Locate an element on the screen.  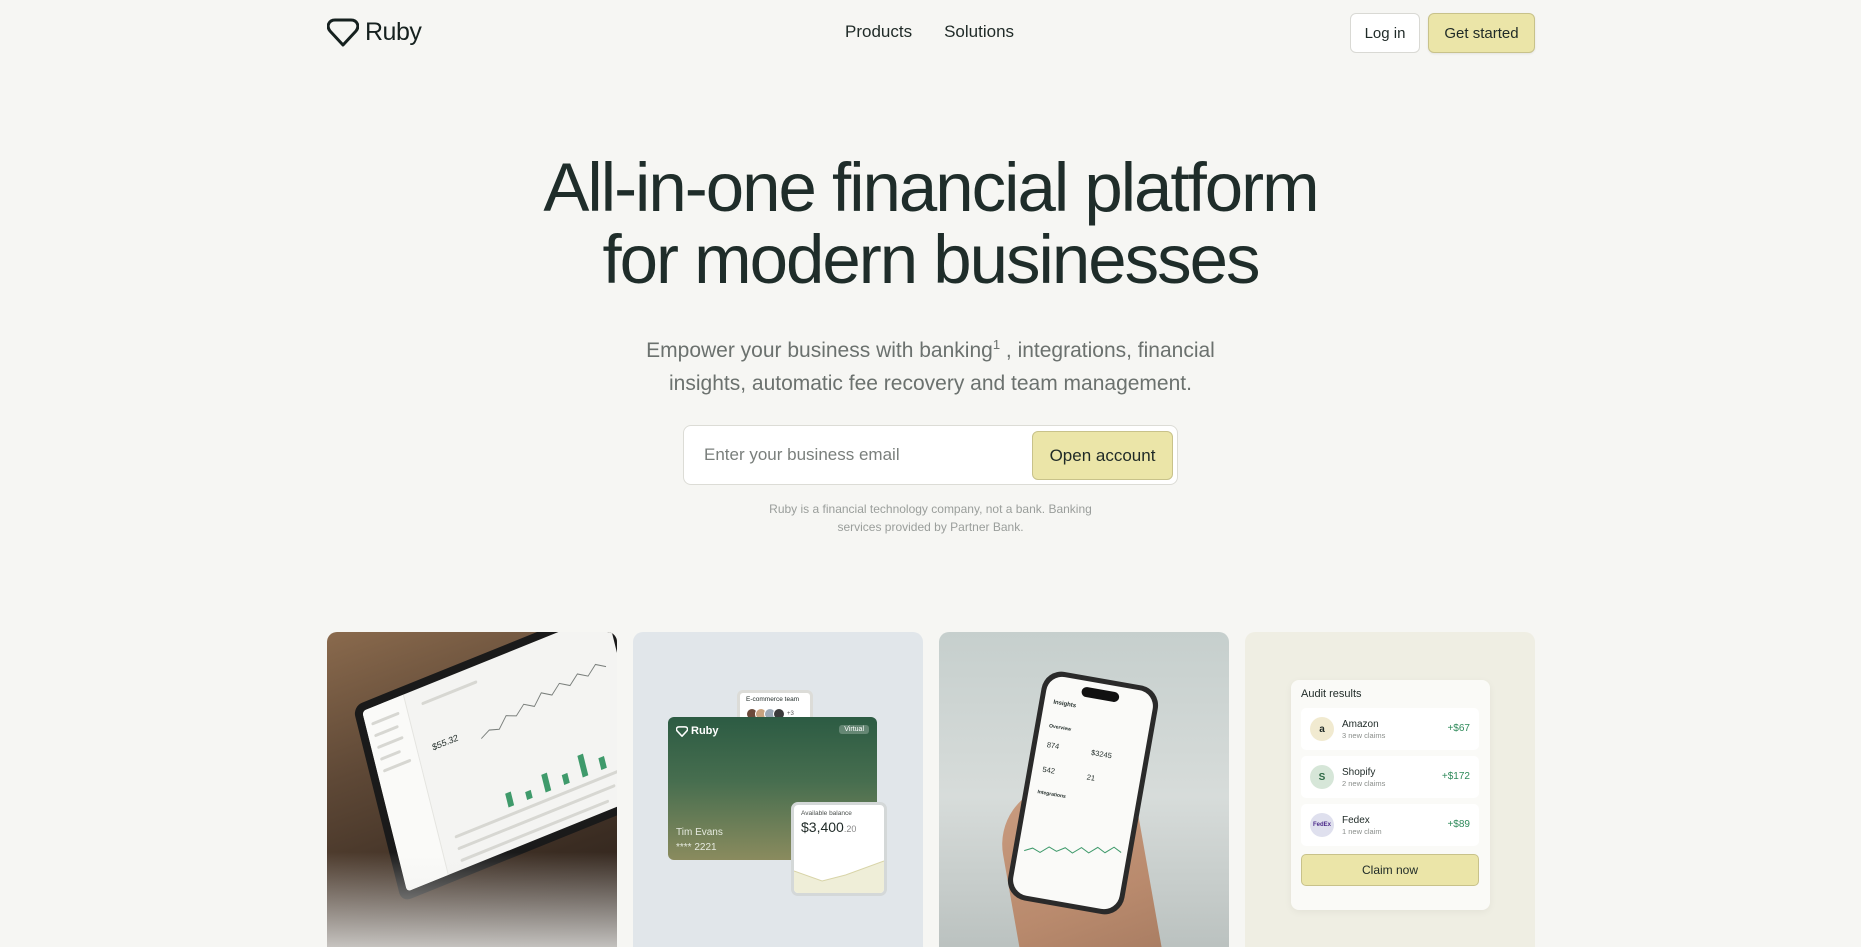
brand-logo: Ruby is located at coordinates (374, 32).